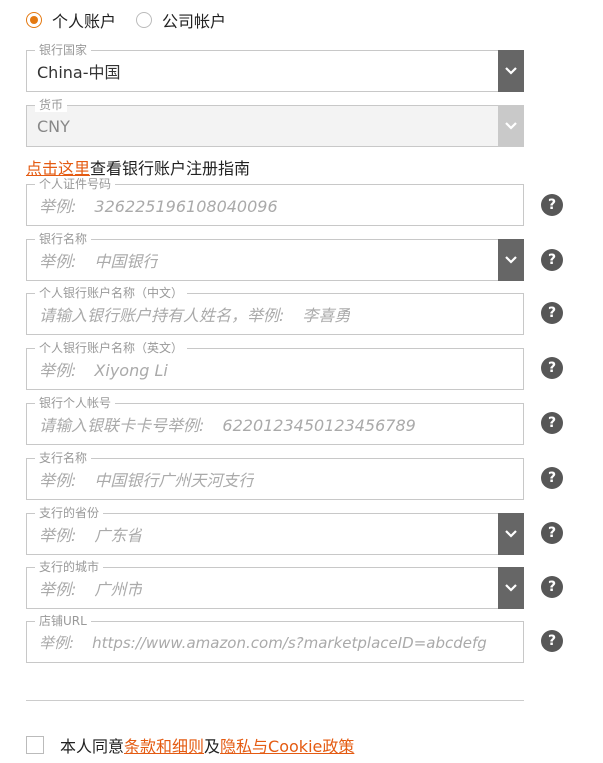 The width and height of the screenshot is (603, 763). I want to click on bank-country-select: 银行国家 China-中国, so click(275, 67).